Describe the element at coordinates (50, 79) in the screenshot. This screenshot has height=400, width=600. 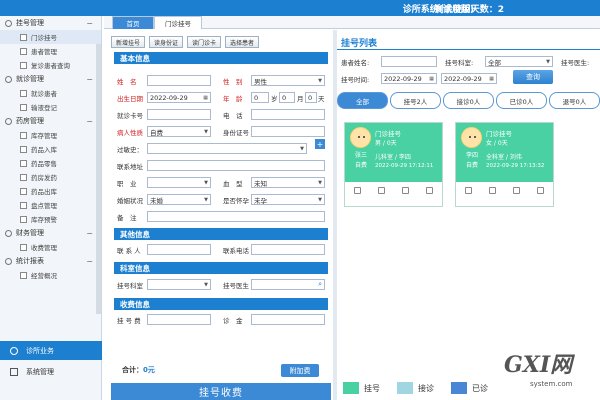
I see `sidebar-group-visit: 就诊管理 −` at that location.